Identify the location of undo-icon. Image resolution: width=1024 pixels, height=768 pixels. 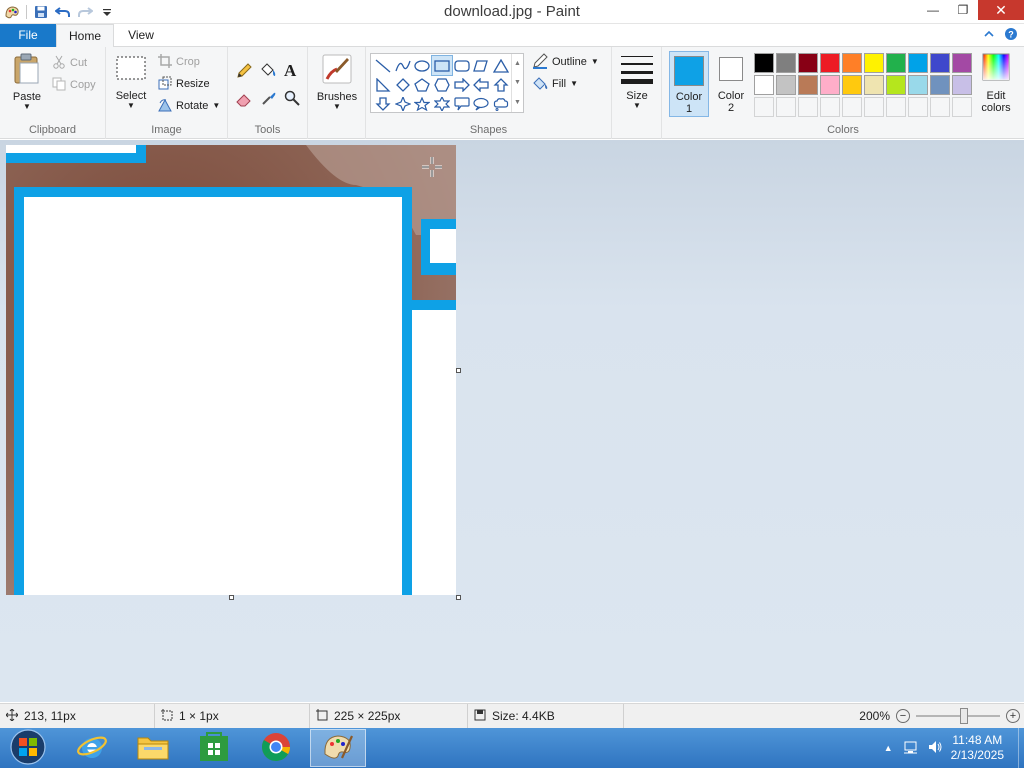
(63, 12).